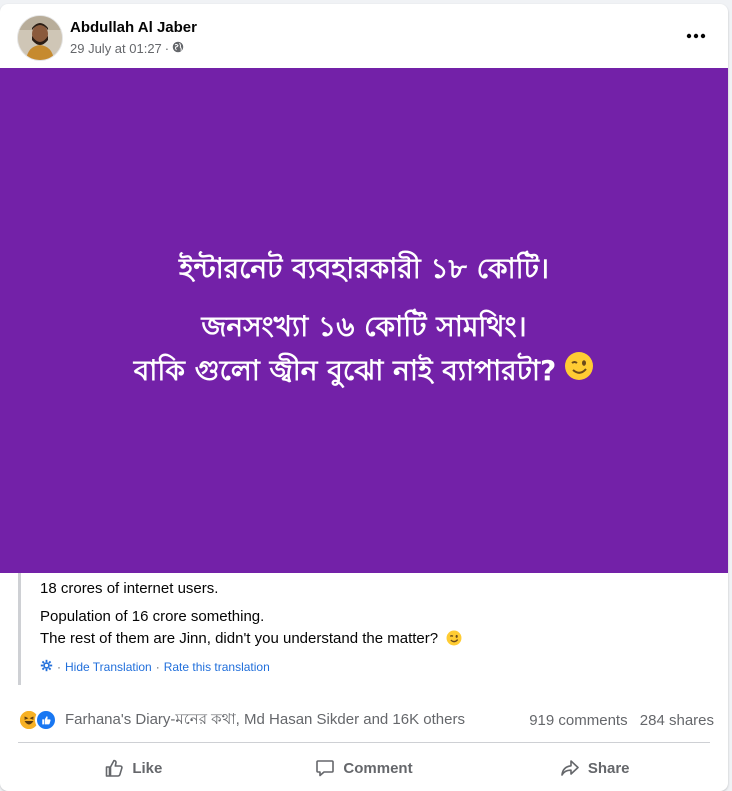 The image size is (732, 791). What do you see at coordinates (108, 667) in the screenshot?
I see `hide-translation-link: Hide Translation` at bounding box center [108, 667].